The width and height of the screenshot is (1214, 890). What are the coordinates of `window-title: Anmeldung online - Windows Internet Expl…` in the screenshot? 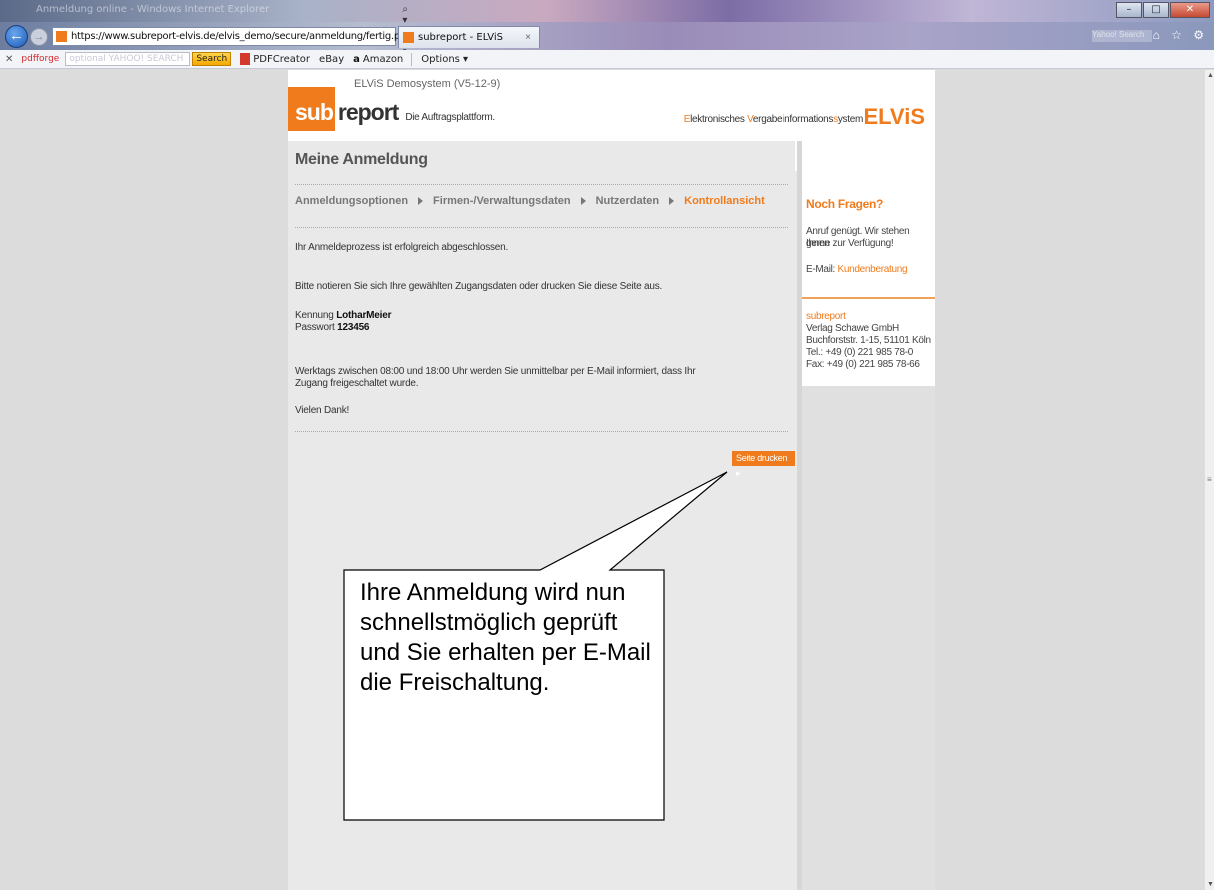 It's located at (153, 9).